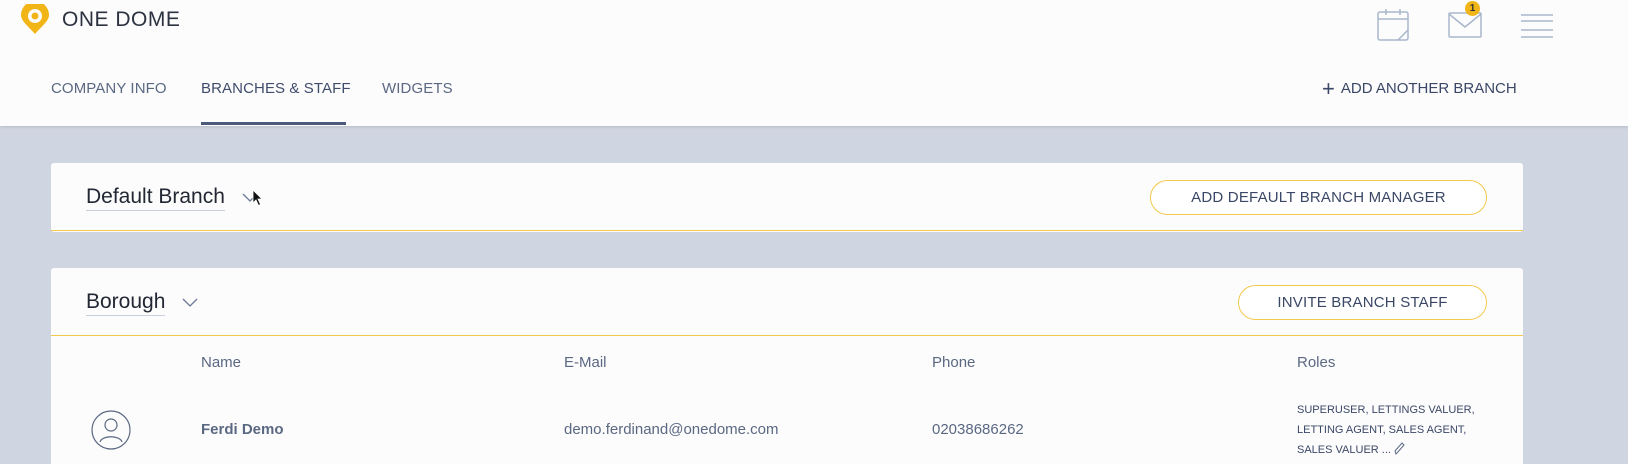  Describe the element at coordinates (1318, 197) in the screenshot. I see `add-default-branch-manager-button: ADD DEFAULT BRANCH MANAGER` at that location.